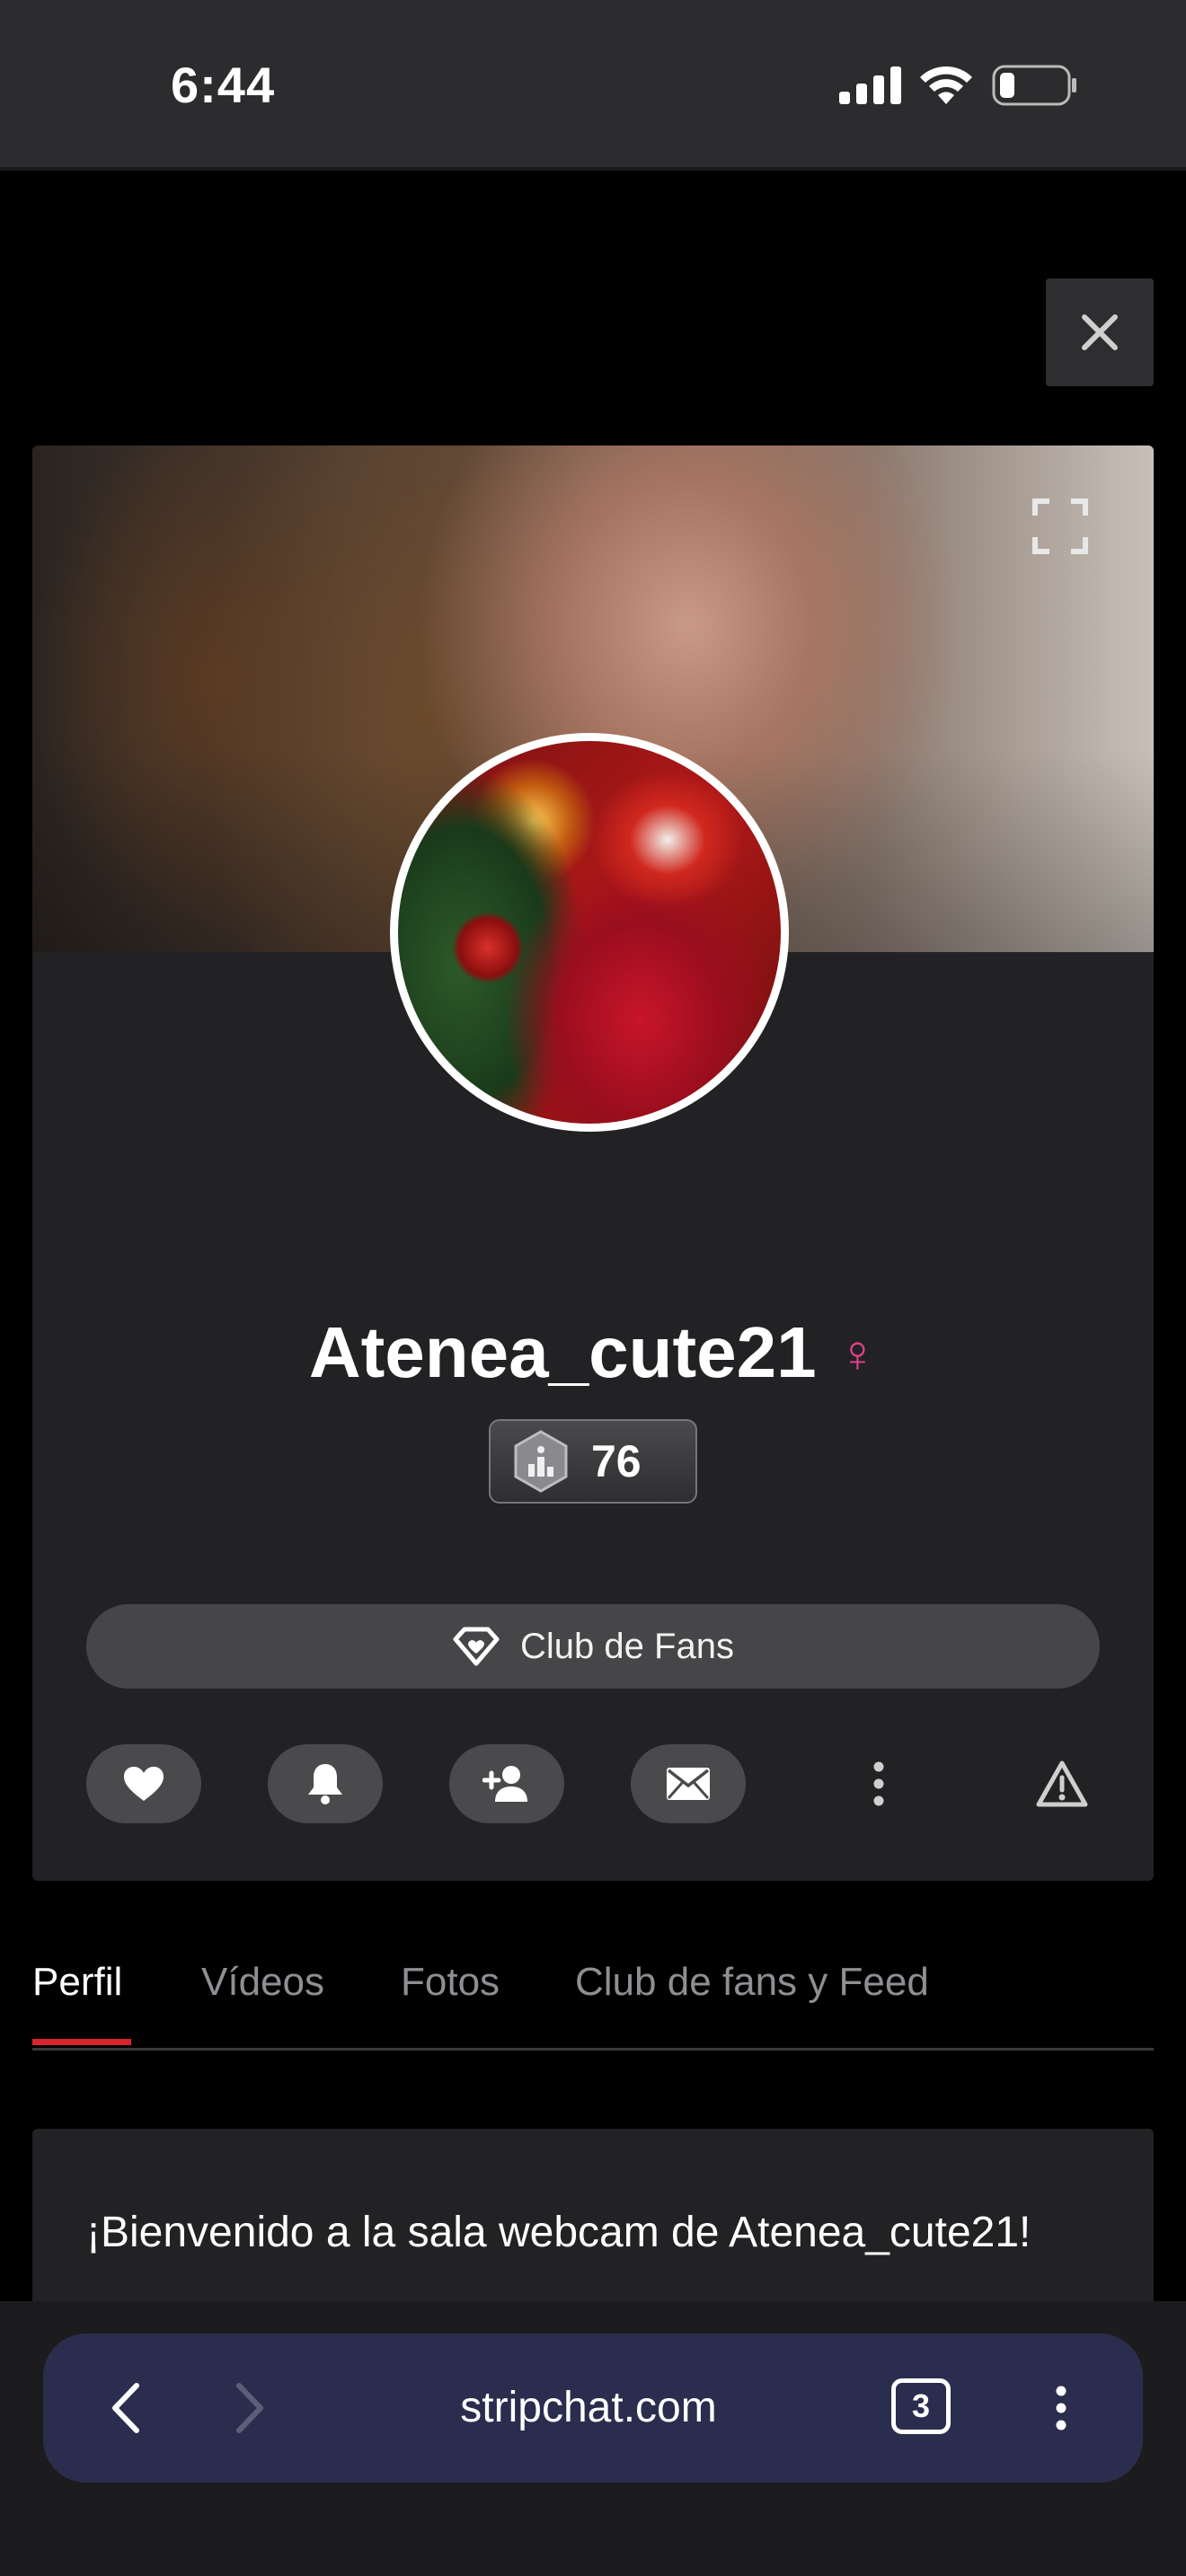 The height and width of the screenshot is (2576, 1186). What do you see at coordinates (450, 1982) in the screenshot?
I see `tab-fotos: Fotos` at bounding box center [450, 1982].